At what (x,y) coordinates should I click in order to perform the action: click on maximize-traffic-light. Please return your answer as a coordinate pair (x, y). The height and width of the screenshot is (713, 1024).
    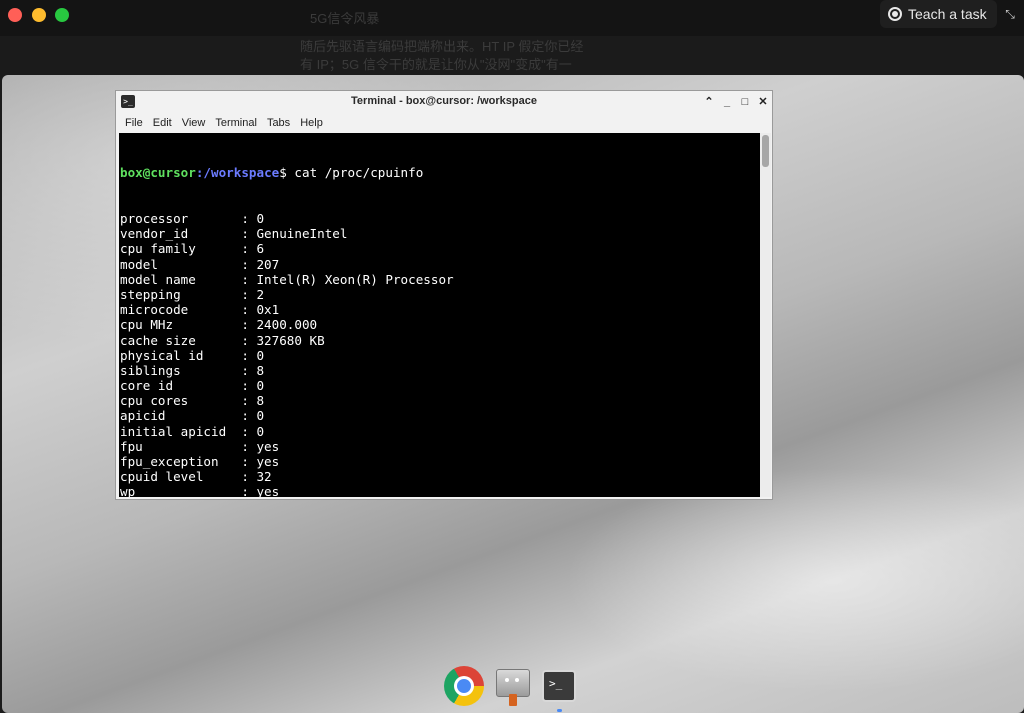
    Looking at the image, I should click on (62, 15).